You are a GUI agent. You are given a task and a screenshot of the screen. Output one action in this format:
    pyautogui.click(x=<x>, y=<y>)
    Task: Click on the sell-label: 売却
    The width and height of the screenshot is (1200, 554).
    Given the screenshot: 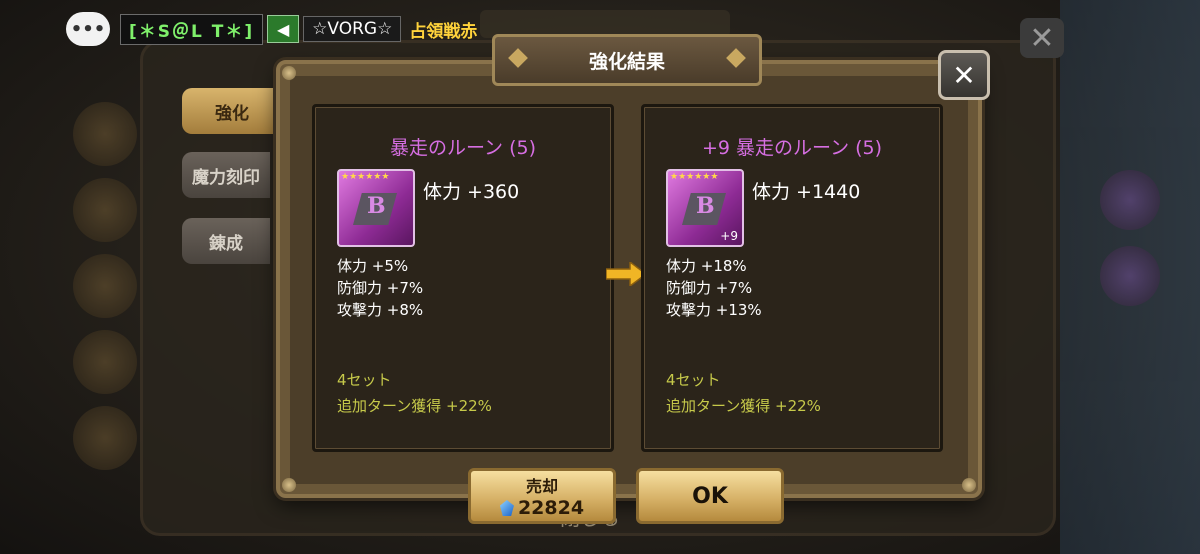 What is the action you would take?
    pyautogui.click(x=541, y=486)
    